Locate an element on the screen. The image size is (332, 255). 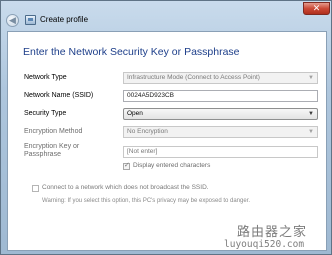
network-profile-icon is located at coordinates (30, 20).